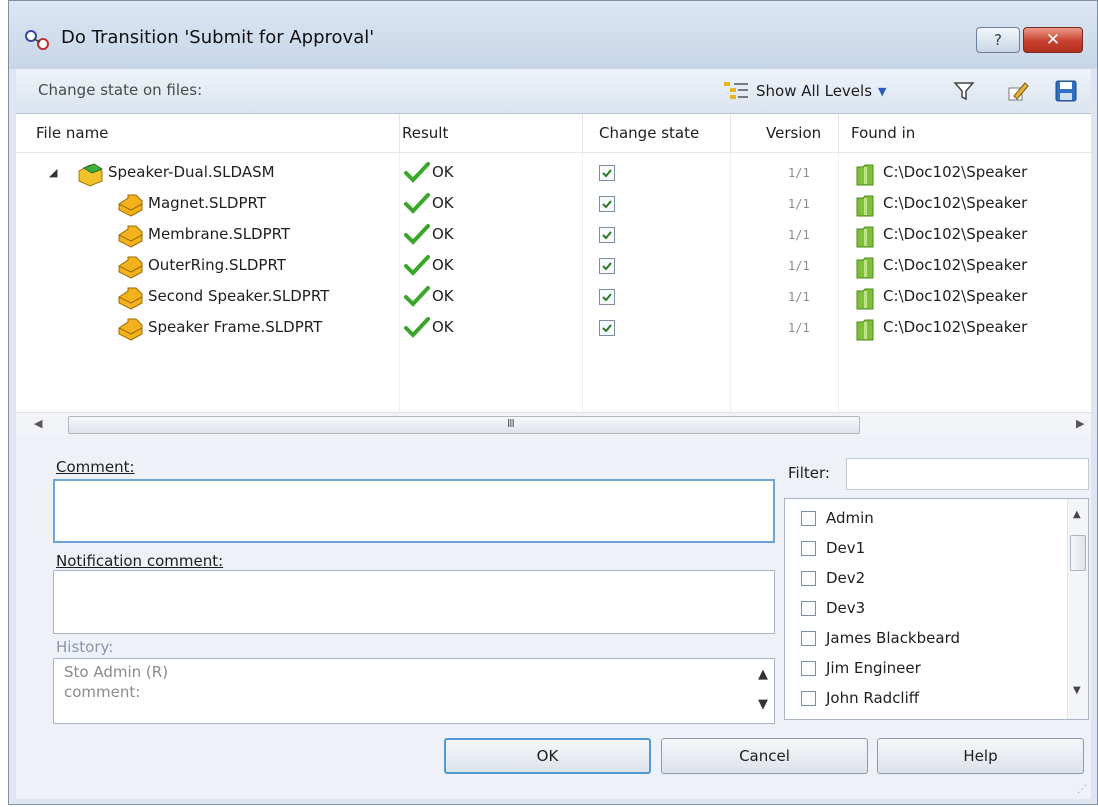 The image size is (1098, 807). What do you see at coordinates (553, 236) in the screenshot?
I see `table-row: Membrane.SLDPRT OK 1/1 C:\Doc102\Speaker` at bounding box center [553, 236].